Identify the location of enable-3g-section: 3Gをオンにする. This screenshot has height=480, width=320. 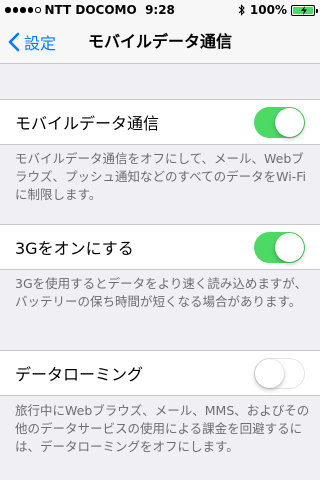
(160, 247).